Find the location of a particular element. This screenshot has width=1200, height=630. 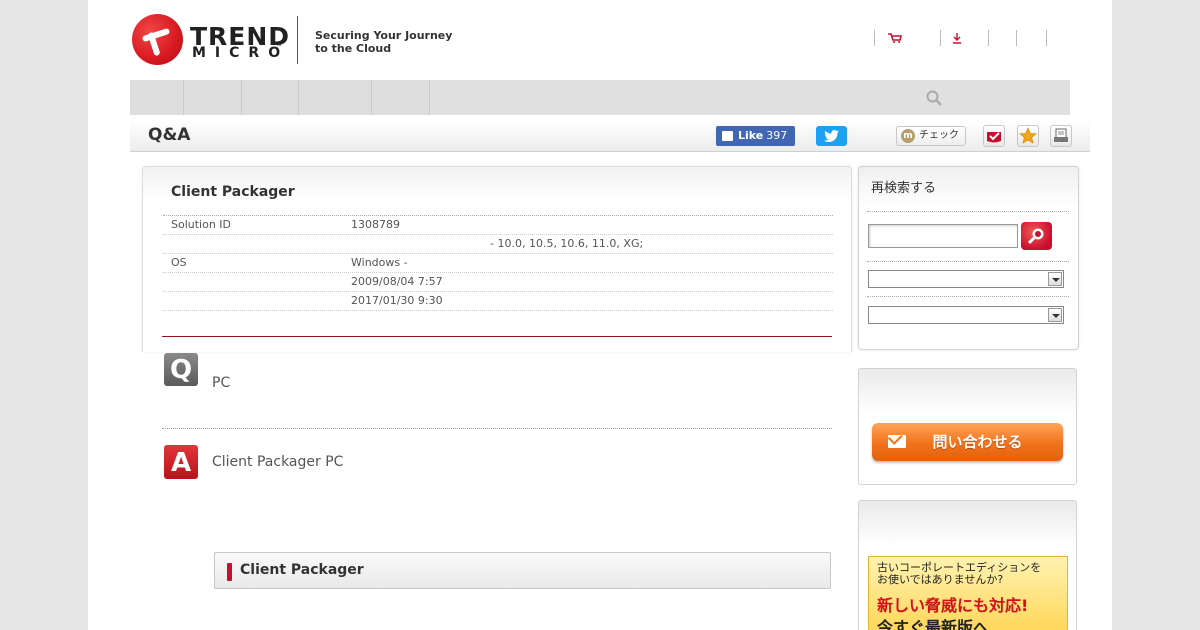

logo-ball-icon is located at coordinates (157, 39).